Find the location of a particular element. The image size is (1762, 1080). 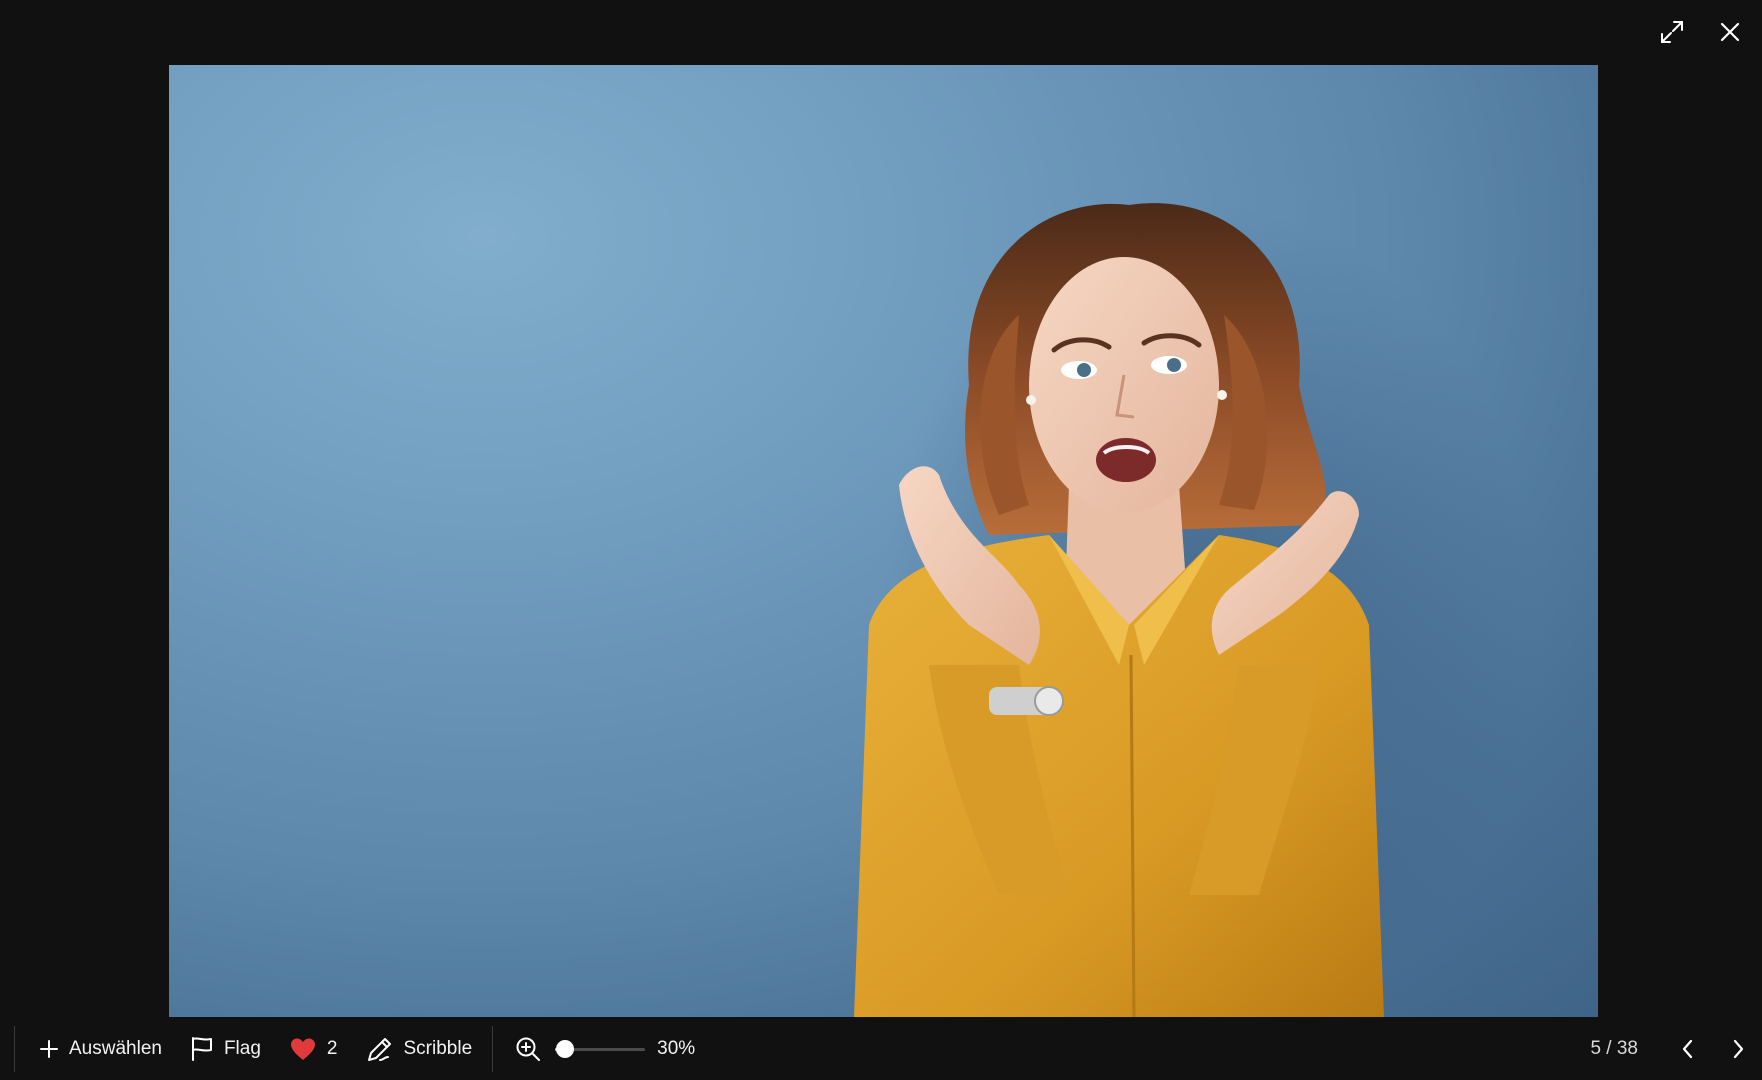

chevron-right-icon is located at coordinates (1738, 1049).